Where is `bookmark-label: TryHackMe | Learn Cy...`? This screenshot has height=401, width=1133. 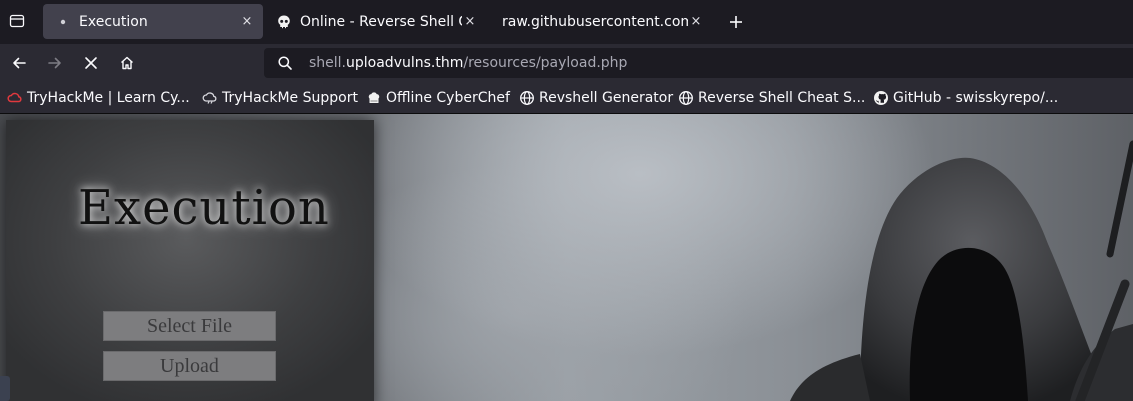
bookmark-label: TryHackMe | Learn Cy... is located at coordinates (108, 98).